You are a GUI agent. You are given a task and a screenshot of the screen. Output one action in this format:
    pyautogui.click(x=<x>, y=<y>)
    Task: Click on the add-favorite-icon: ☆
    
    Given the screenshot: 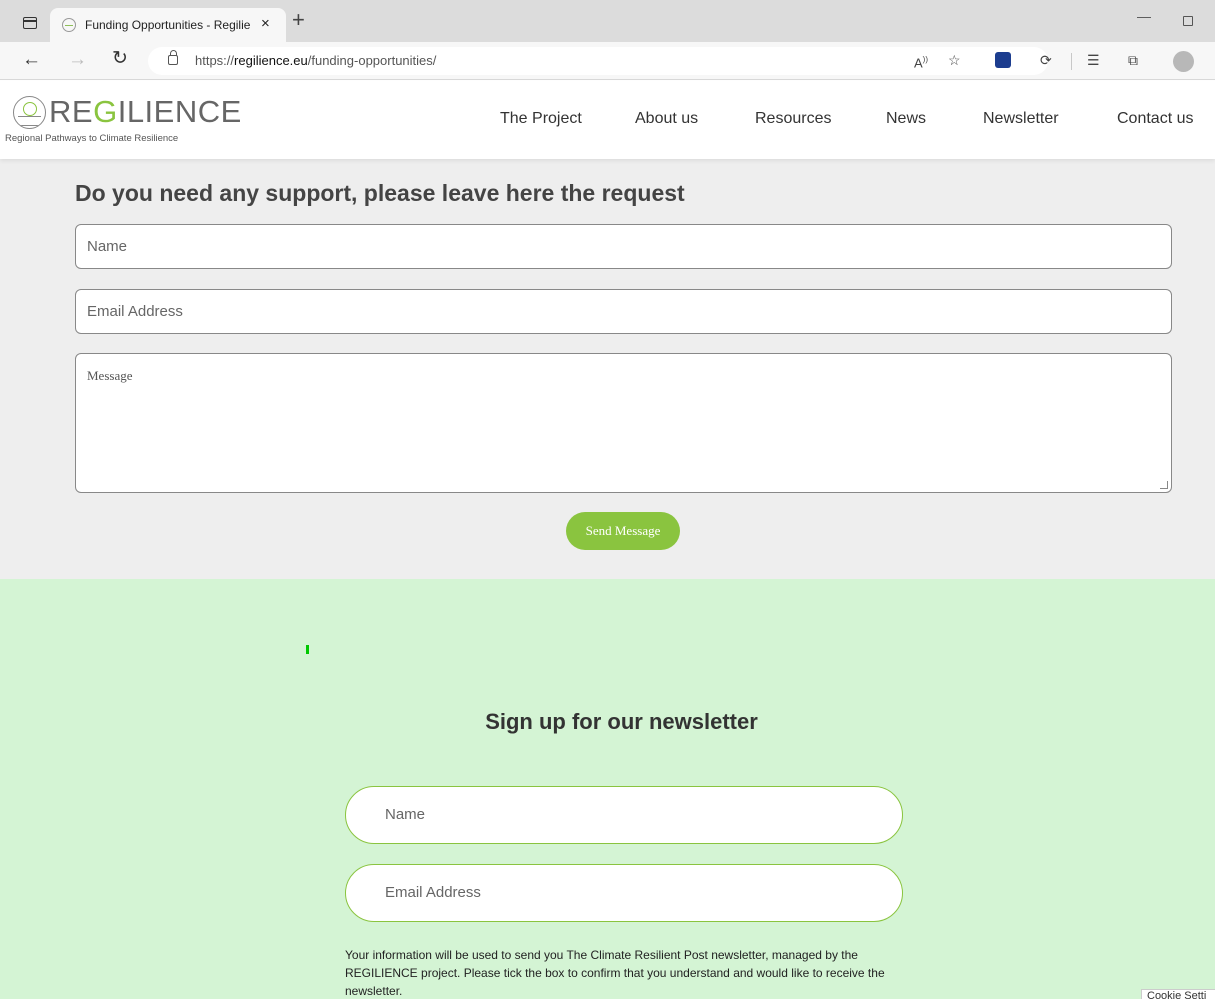 What is the action you would take?
    pyautogui.click(x=954, y=60)
    